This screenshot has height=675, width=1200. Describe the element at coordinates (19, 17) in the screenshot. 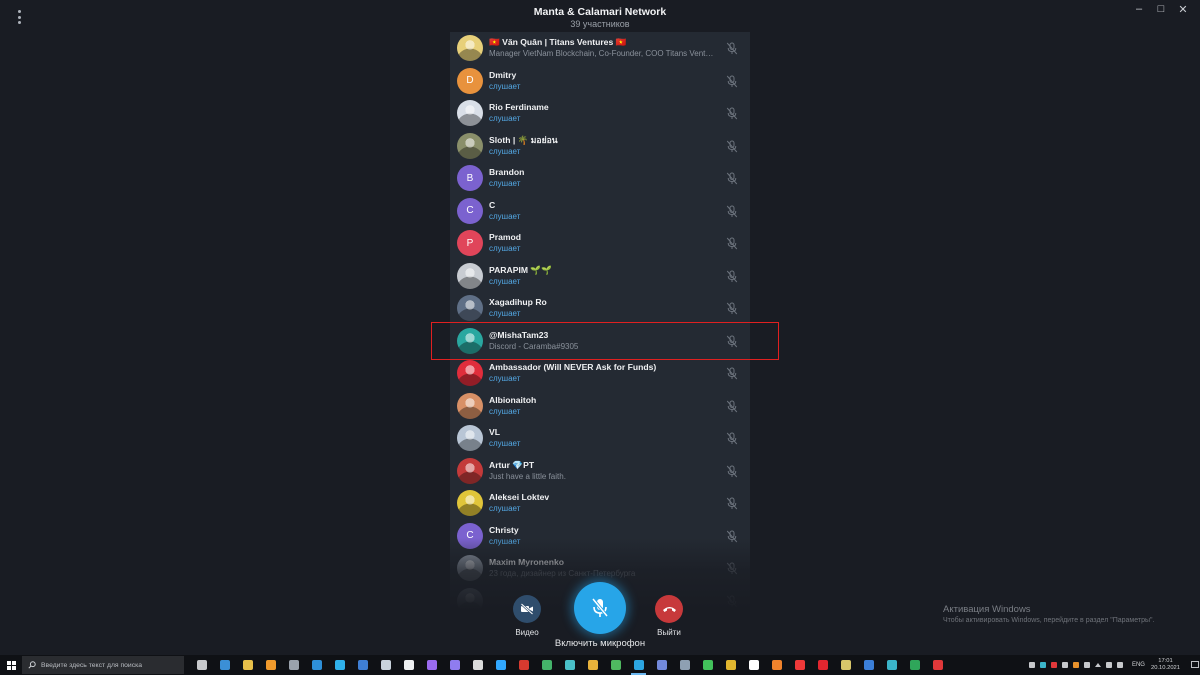

I see `menu-dots-icon` at that location.